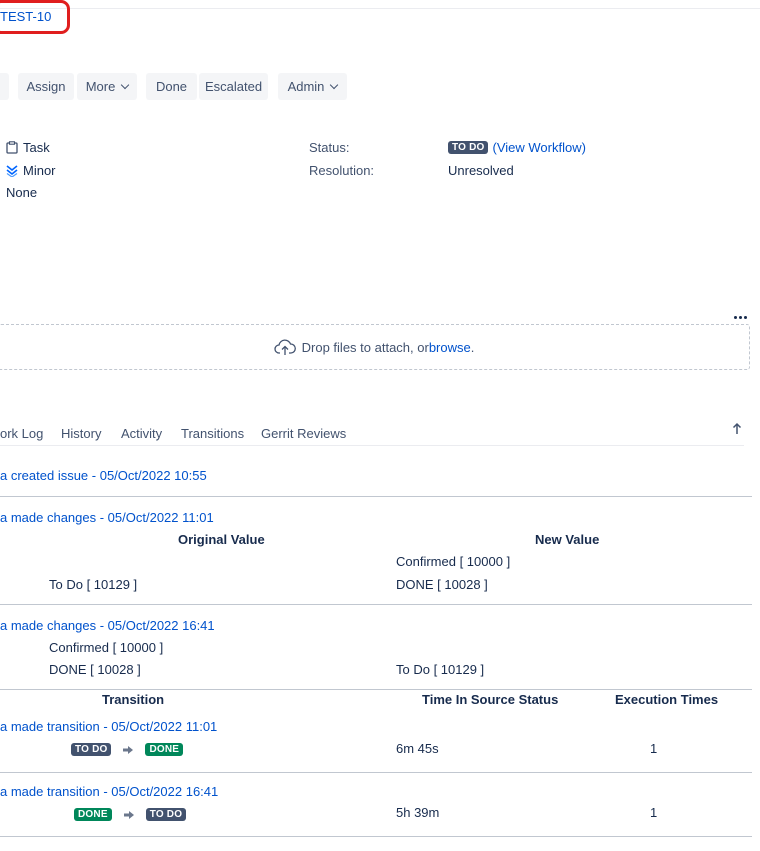 The height and width of the screenshot is (851, 760). What do you see at coordinates (109, 791) in the screenshot?
I see `transition-header: a made transition - 05/Oct/2022 16:41` at bounding box center [109, 791].